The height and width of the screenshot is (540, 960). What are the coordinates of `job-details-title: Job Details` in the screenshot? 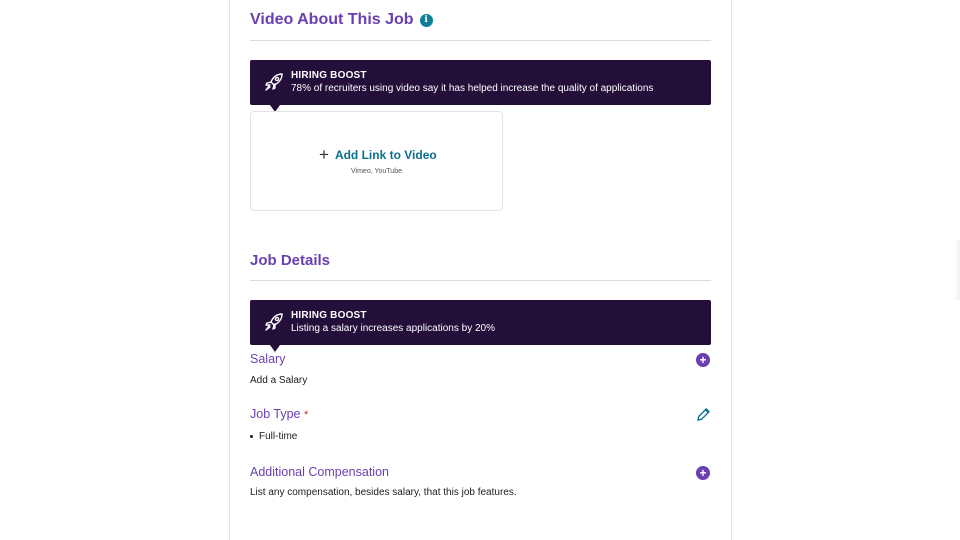 It's located at (290, 260).